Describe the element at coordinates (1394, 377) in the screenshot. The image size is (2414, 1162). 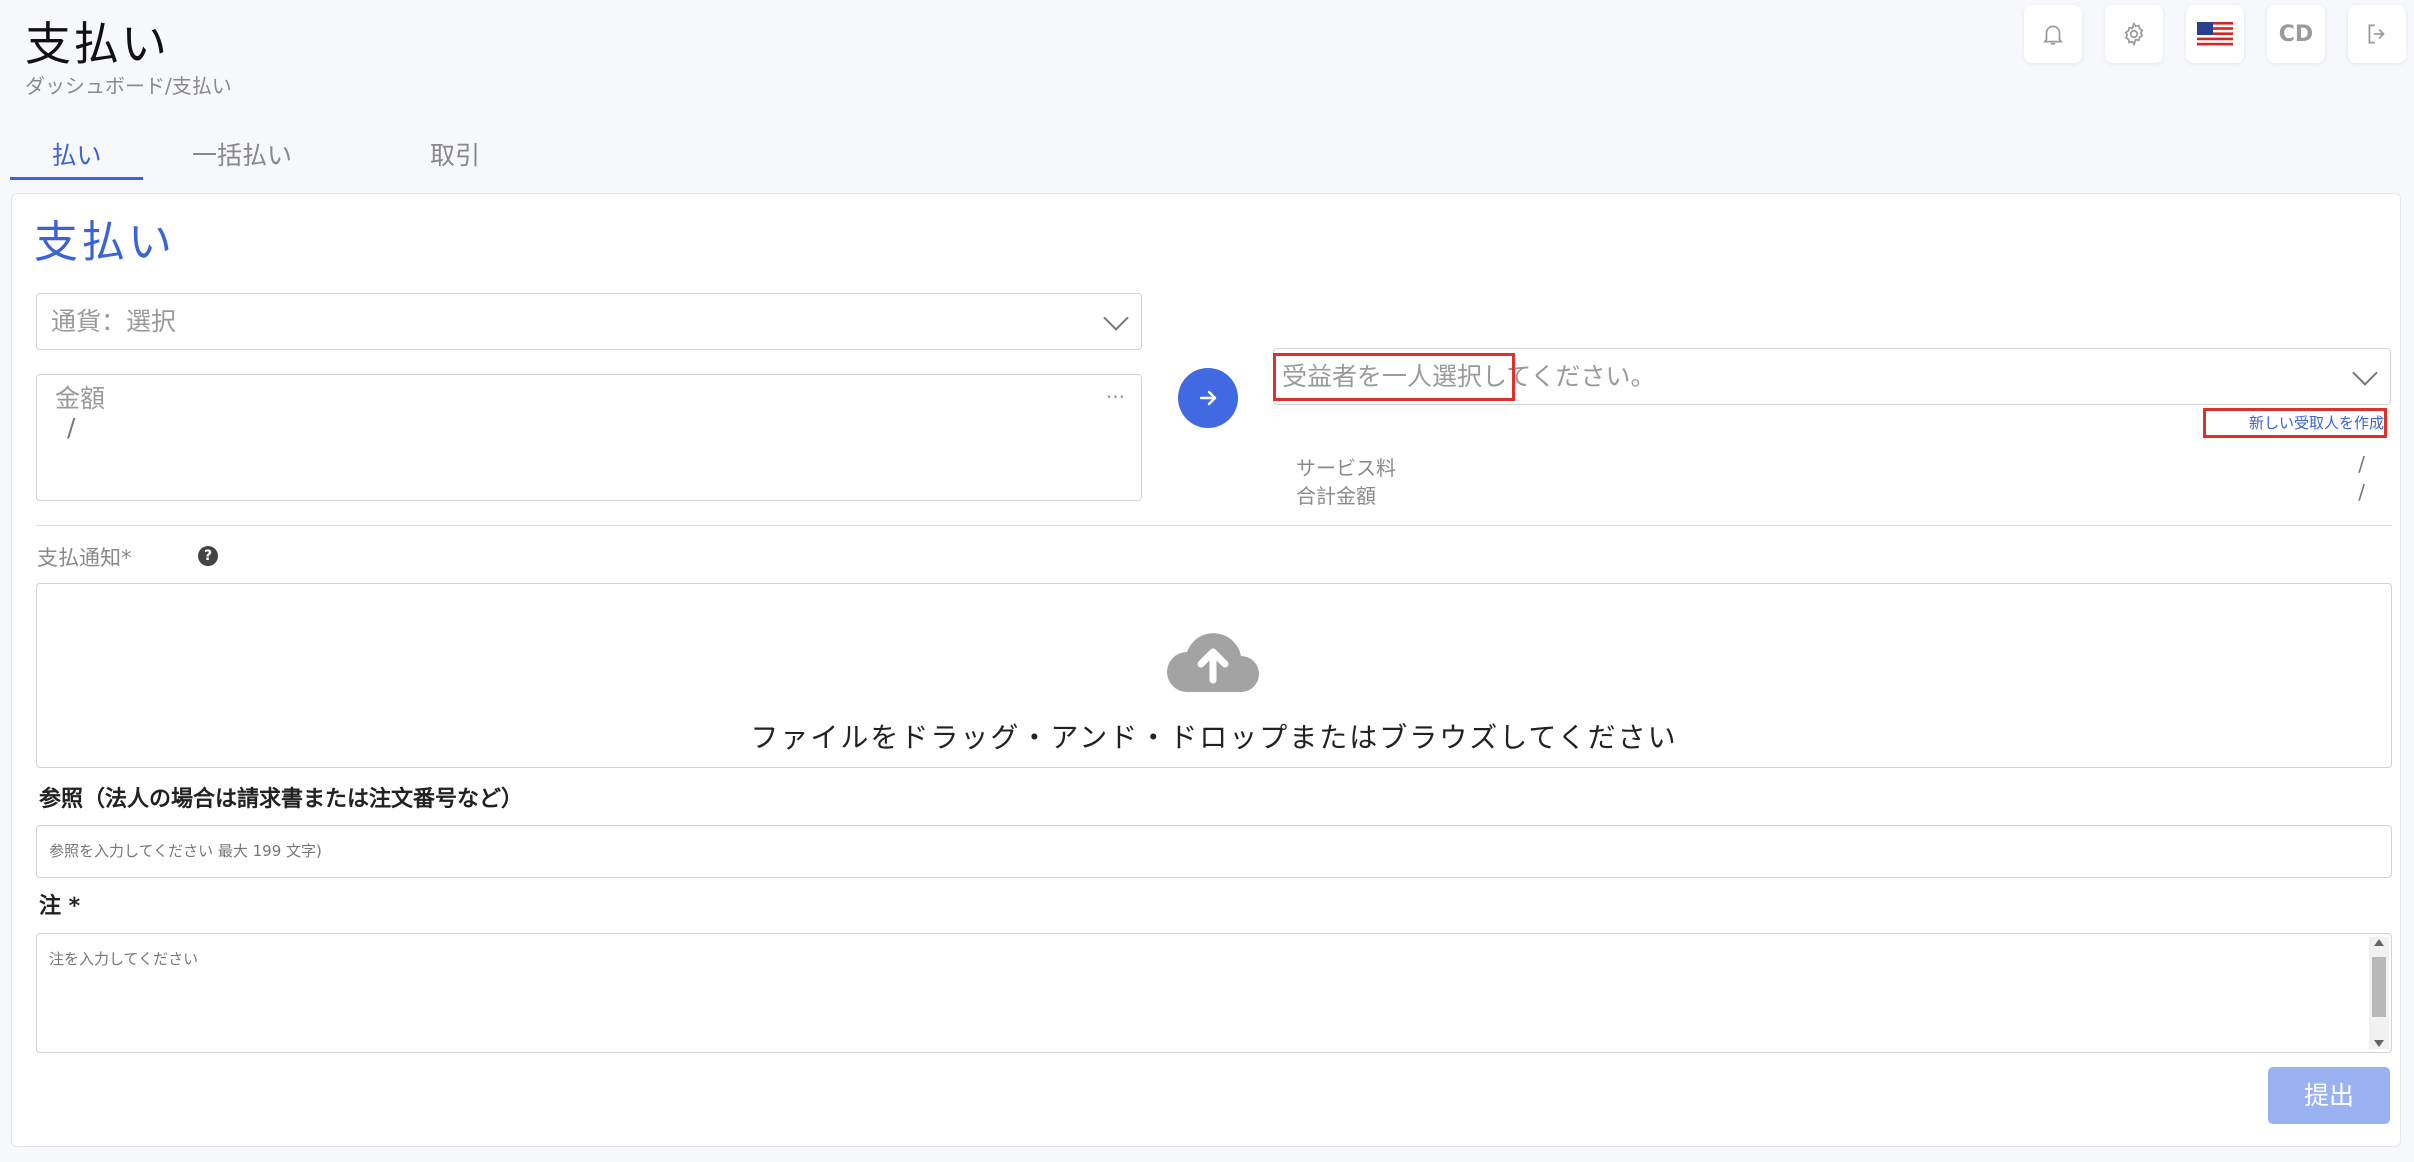
I see `highlight-box-beneficiary` at that location.